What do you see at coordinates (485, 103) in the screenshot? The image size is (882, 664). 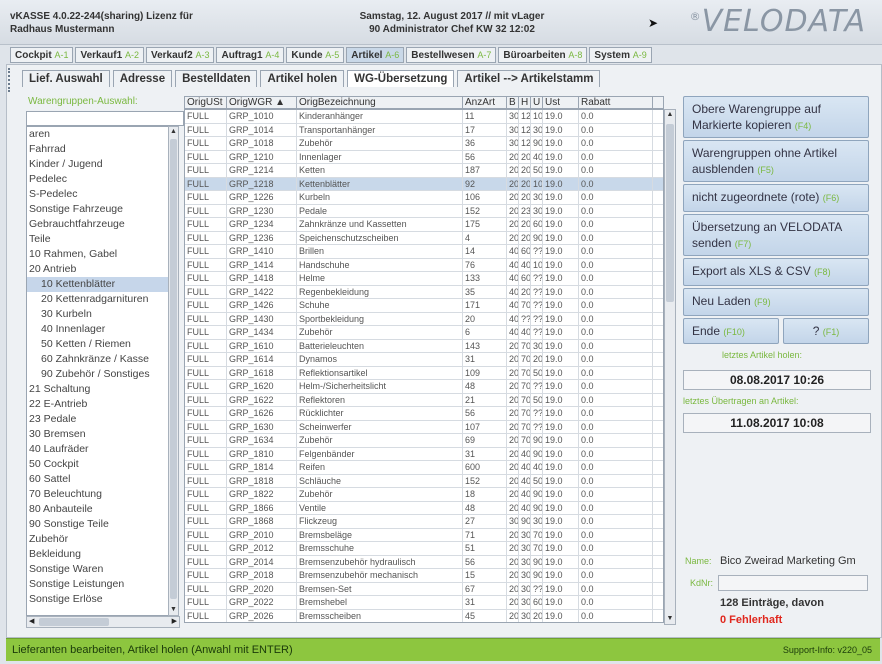 I see `col-anzart: AnzArt` at bounding box center [485, 103].